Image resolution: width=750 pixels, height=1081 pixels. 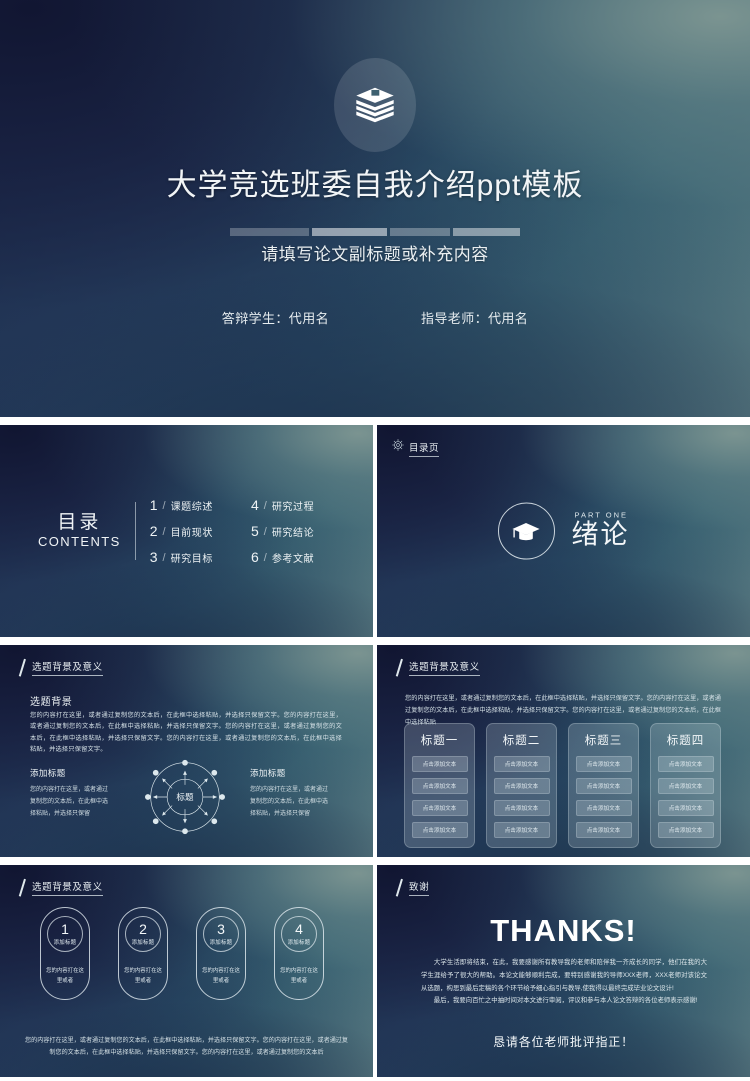 I want to click on toc-item: 6 / 参考文献, so click(x=282, y=557).